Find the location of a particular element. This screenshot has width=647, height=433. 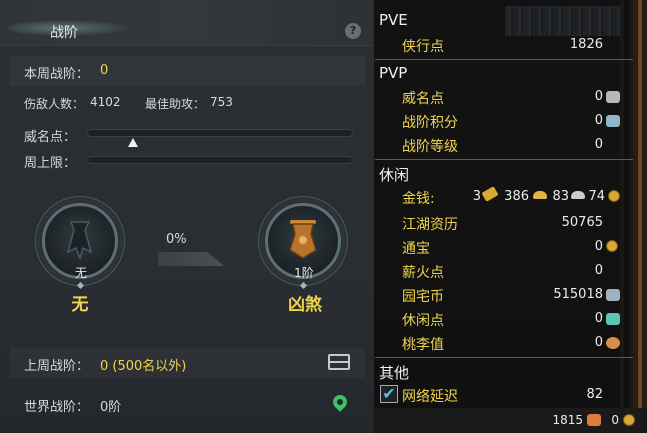

assist-value: 753 is located at coordinates (221, 102).